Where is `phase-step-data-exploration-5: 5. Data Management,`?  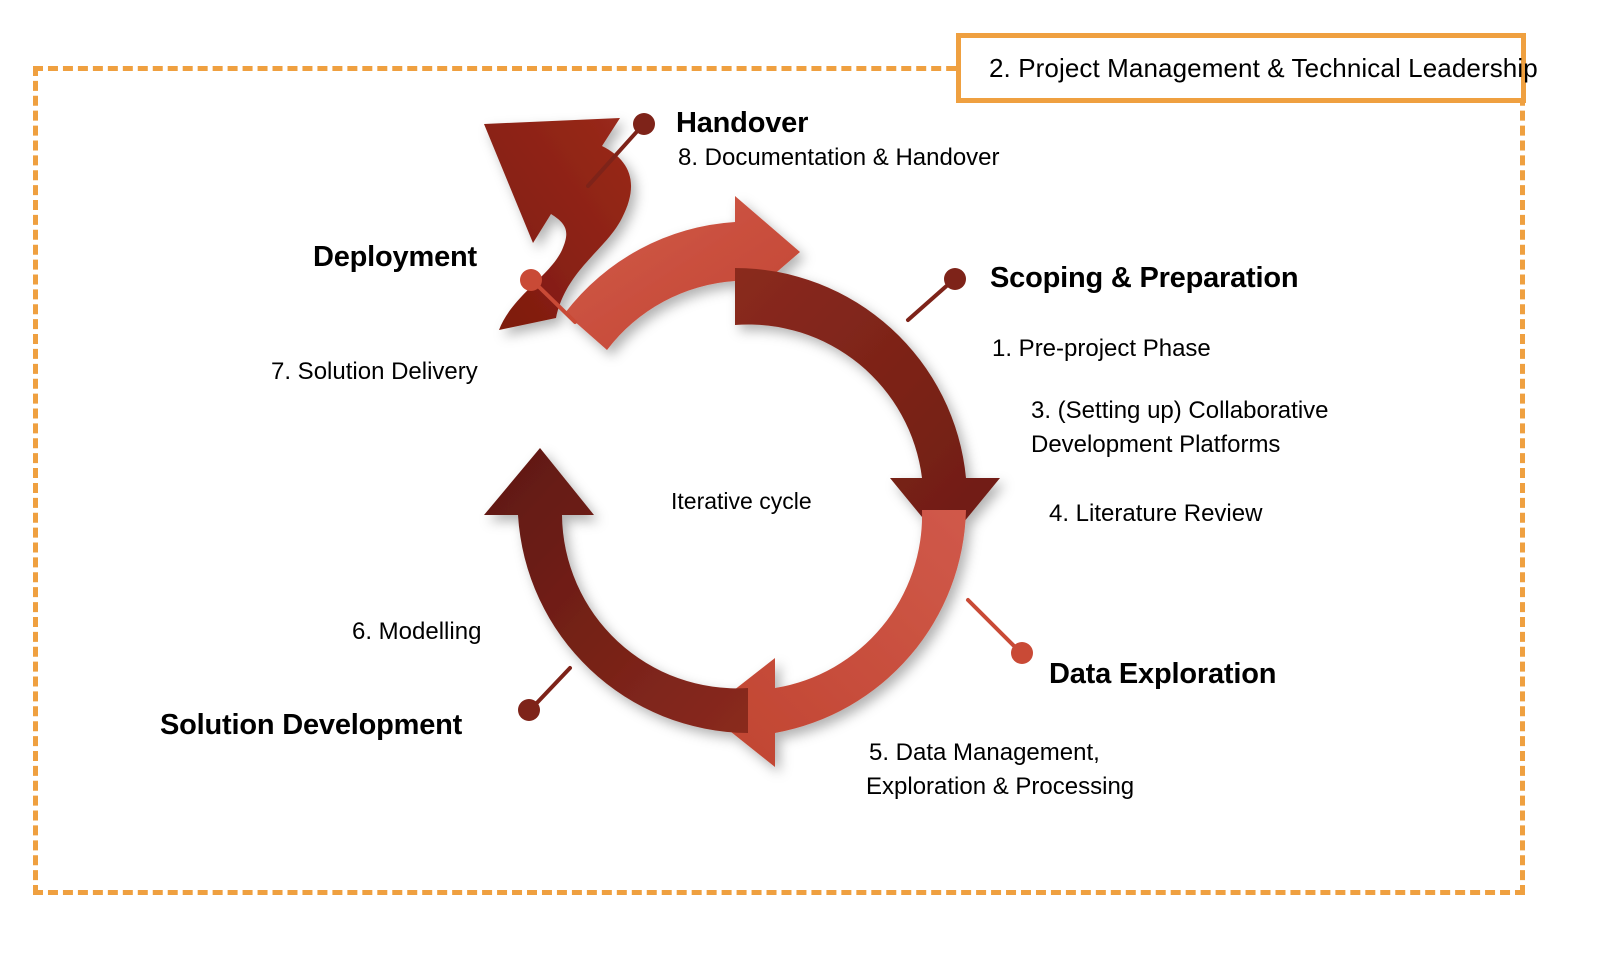 phase-step-data-exploration-5: 5. Data Management, is located at coordinates (984, 752).